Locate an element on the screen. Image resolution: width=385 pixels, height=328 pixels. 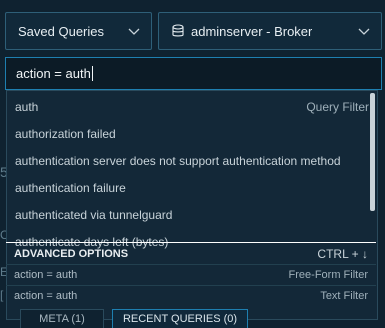
advanced-options-title: ADVANCED OPTIONS is located at coordinates (71, 254).